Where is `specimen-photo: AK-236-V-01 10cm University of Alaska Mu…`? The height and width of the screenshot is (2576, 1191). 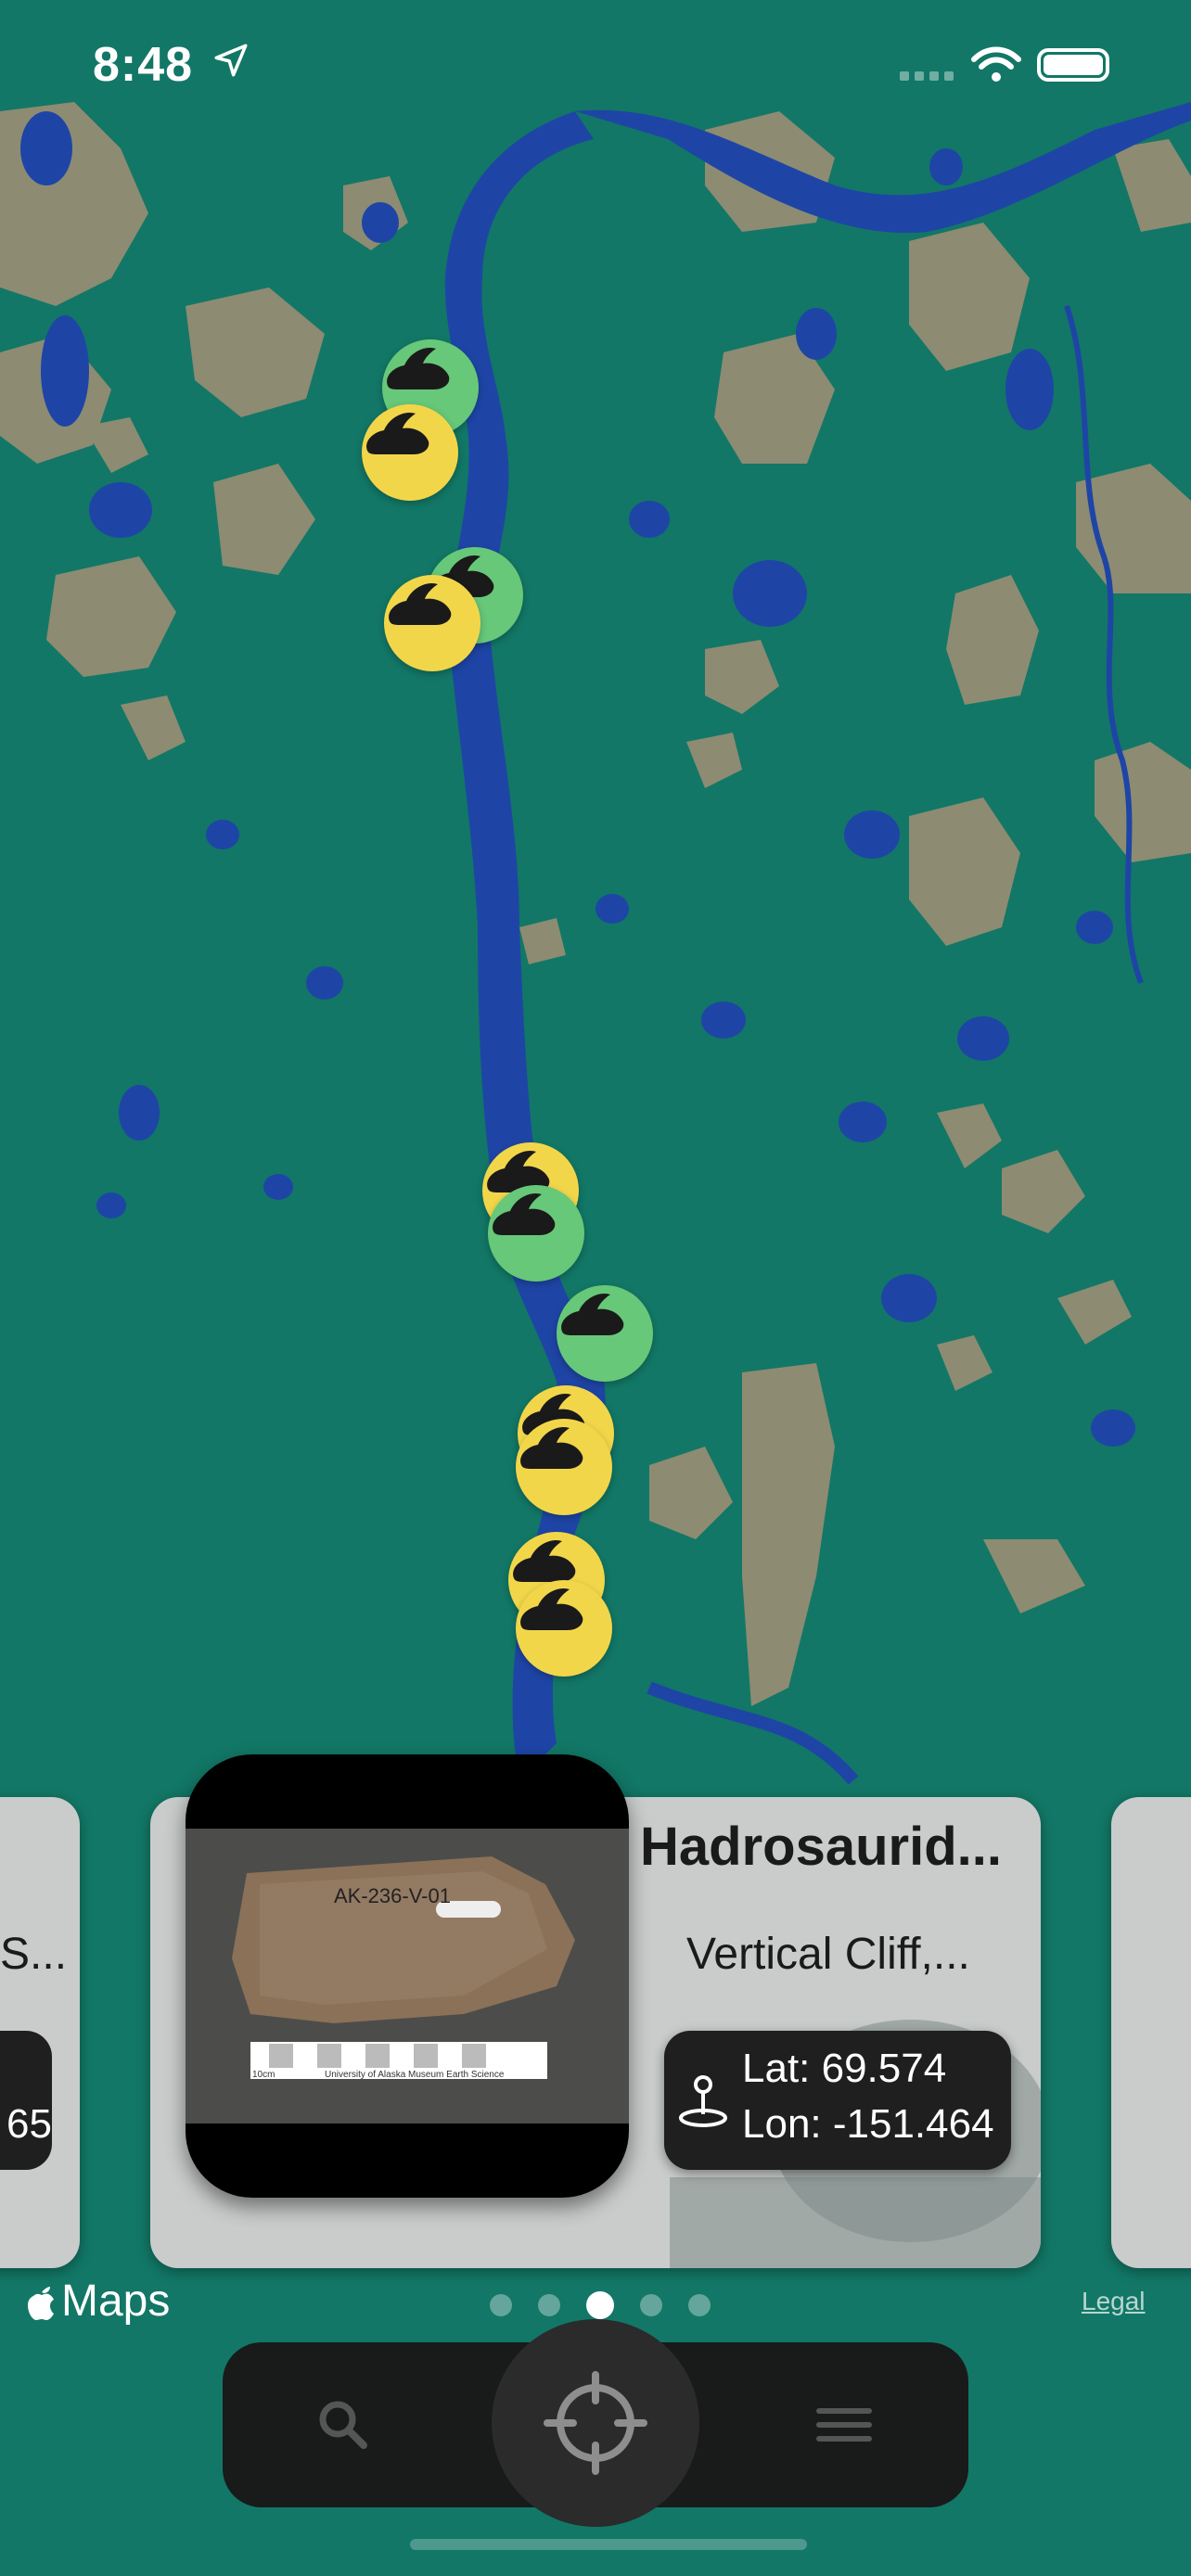
specimen-photo: AK-236-V-01 10cm University of Alaska Mu… is located at coordinates (407, 1976).